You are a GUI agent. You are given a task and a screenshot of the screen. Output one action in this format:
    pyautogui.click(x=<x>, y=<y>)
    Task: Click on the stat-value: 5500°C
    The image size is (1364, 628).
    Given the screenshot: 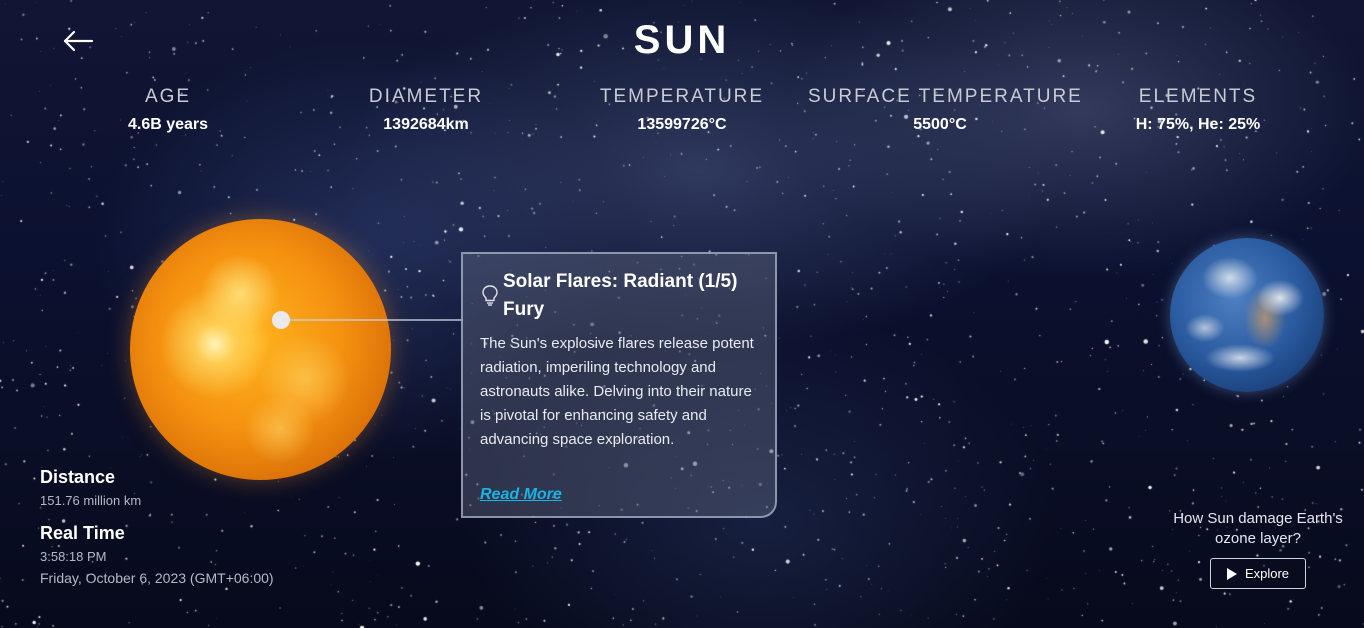 What is the action you would take?
    pyautogui.click(x=940, y=124)
    